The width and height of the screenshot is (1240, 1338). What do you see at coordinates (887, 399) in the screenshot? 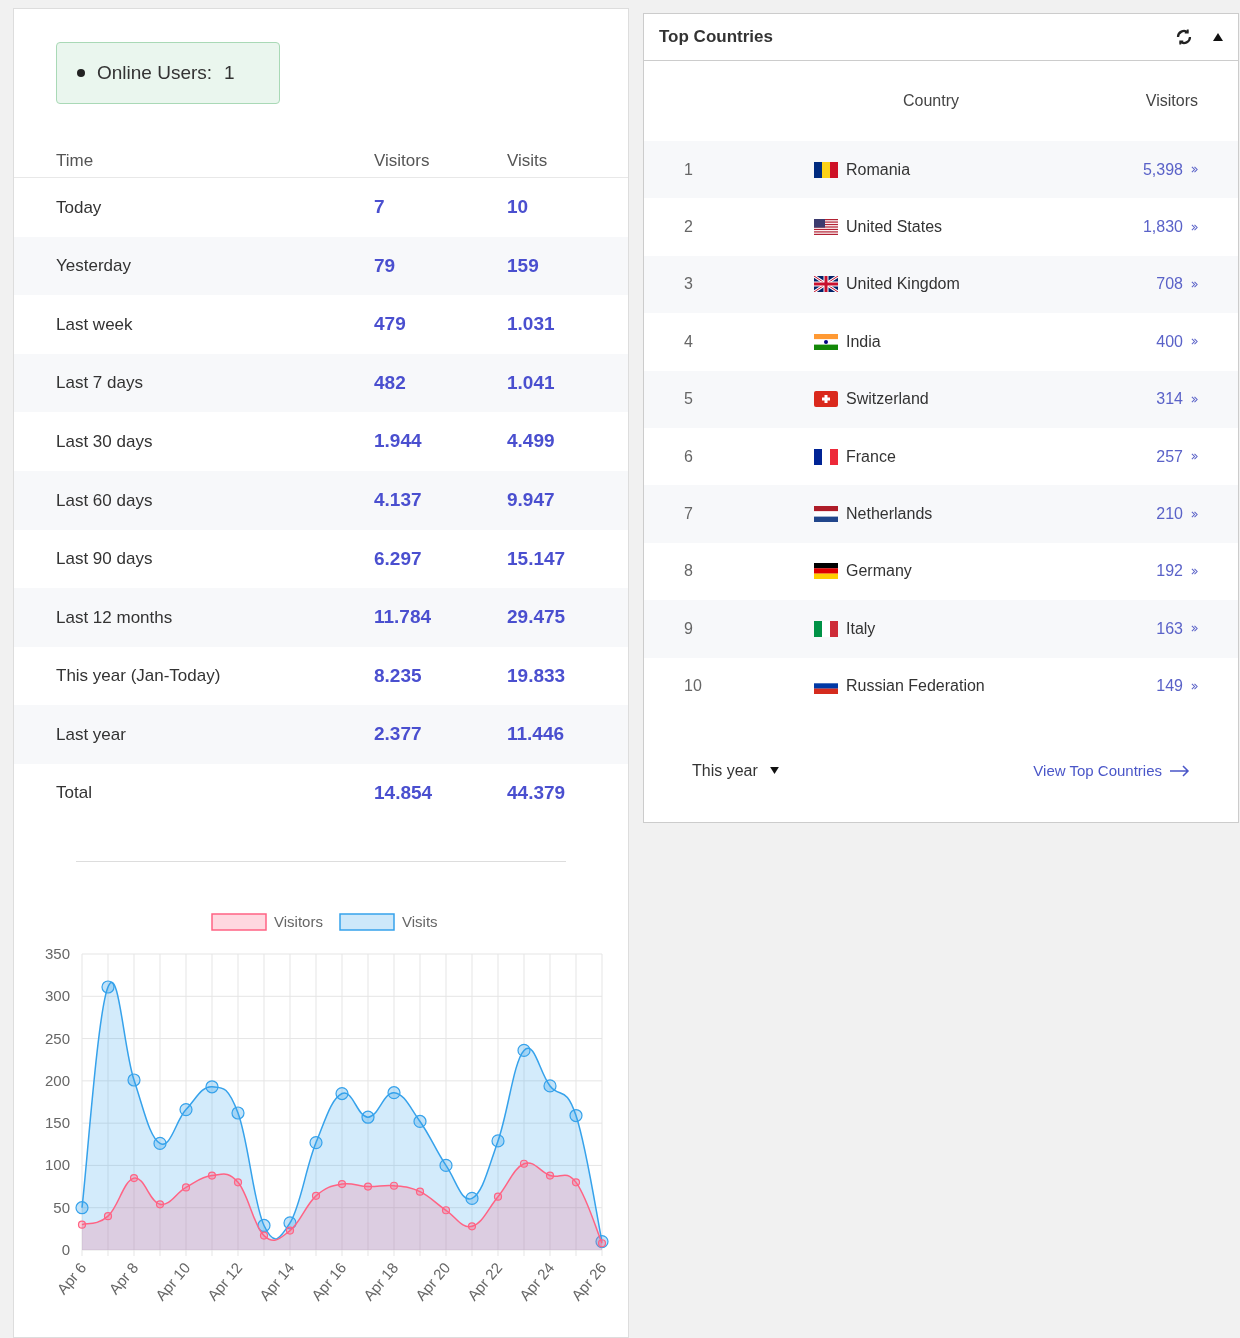
I see `country-name: Switzerland` at bounding box center [887, 399].